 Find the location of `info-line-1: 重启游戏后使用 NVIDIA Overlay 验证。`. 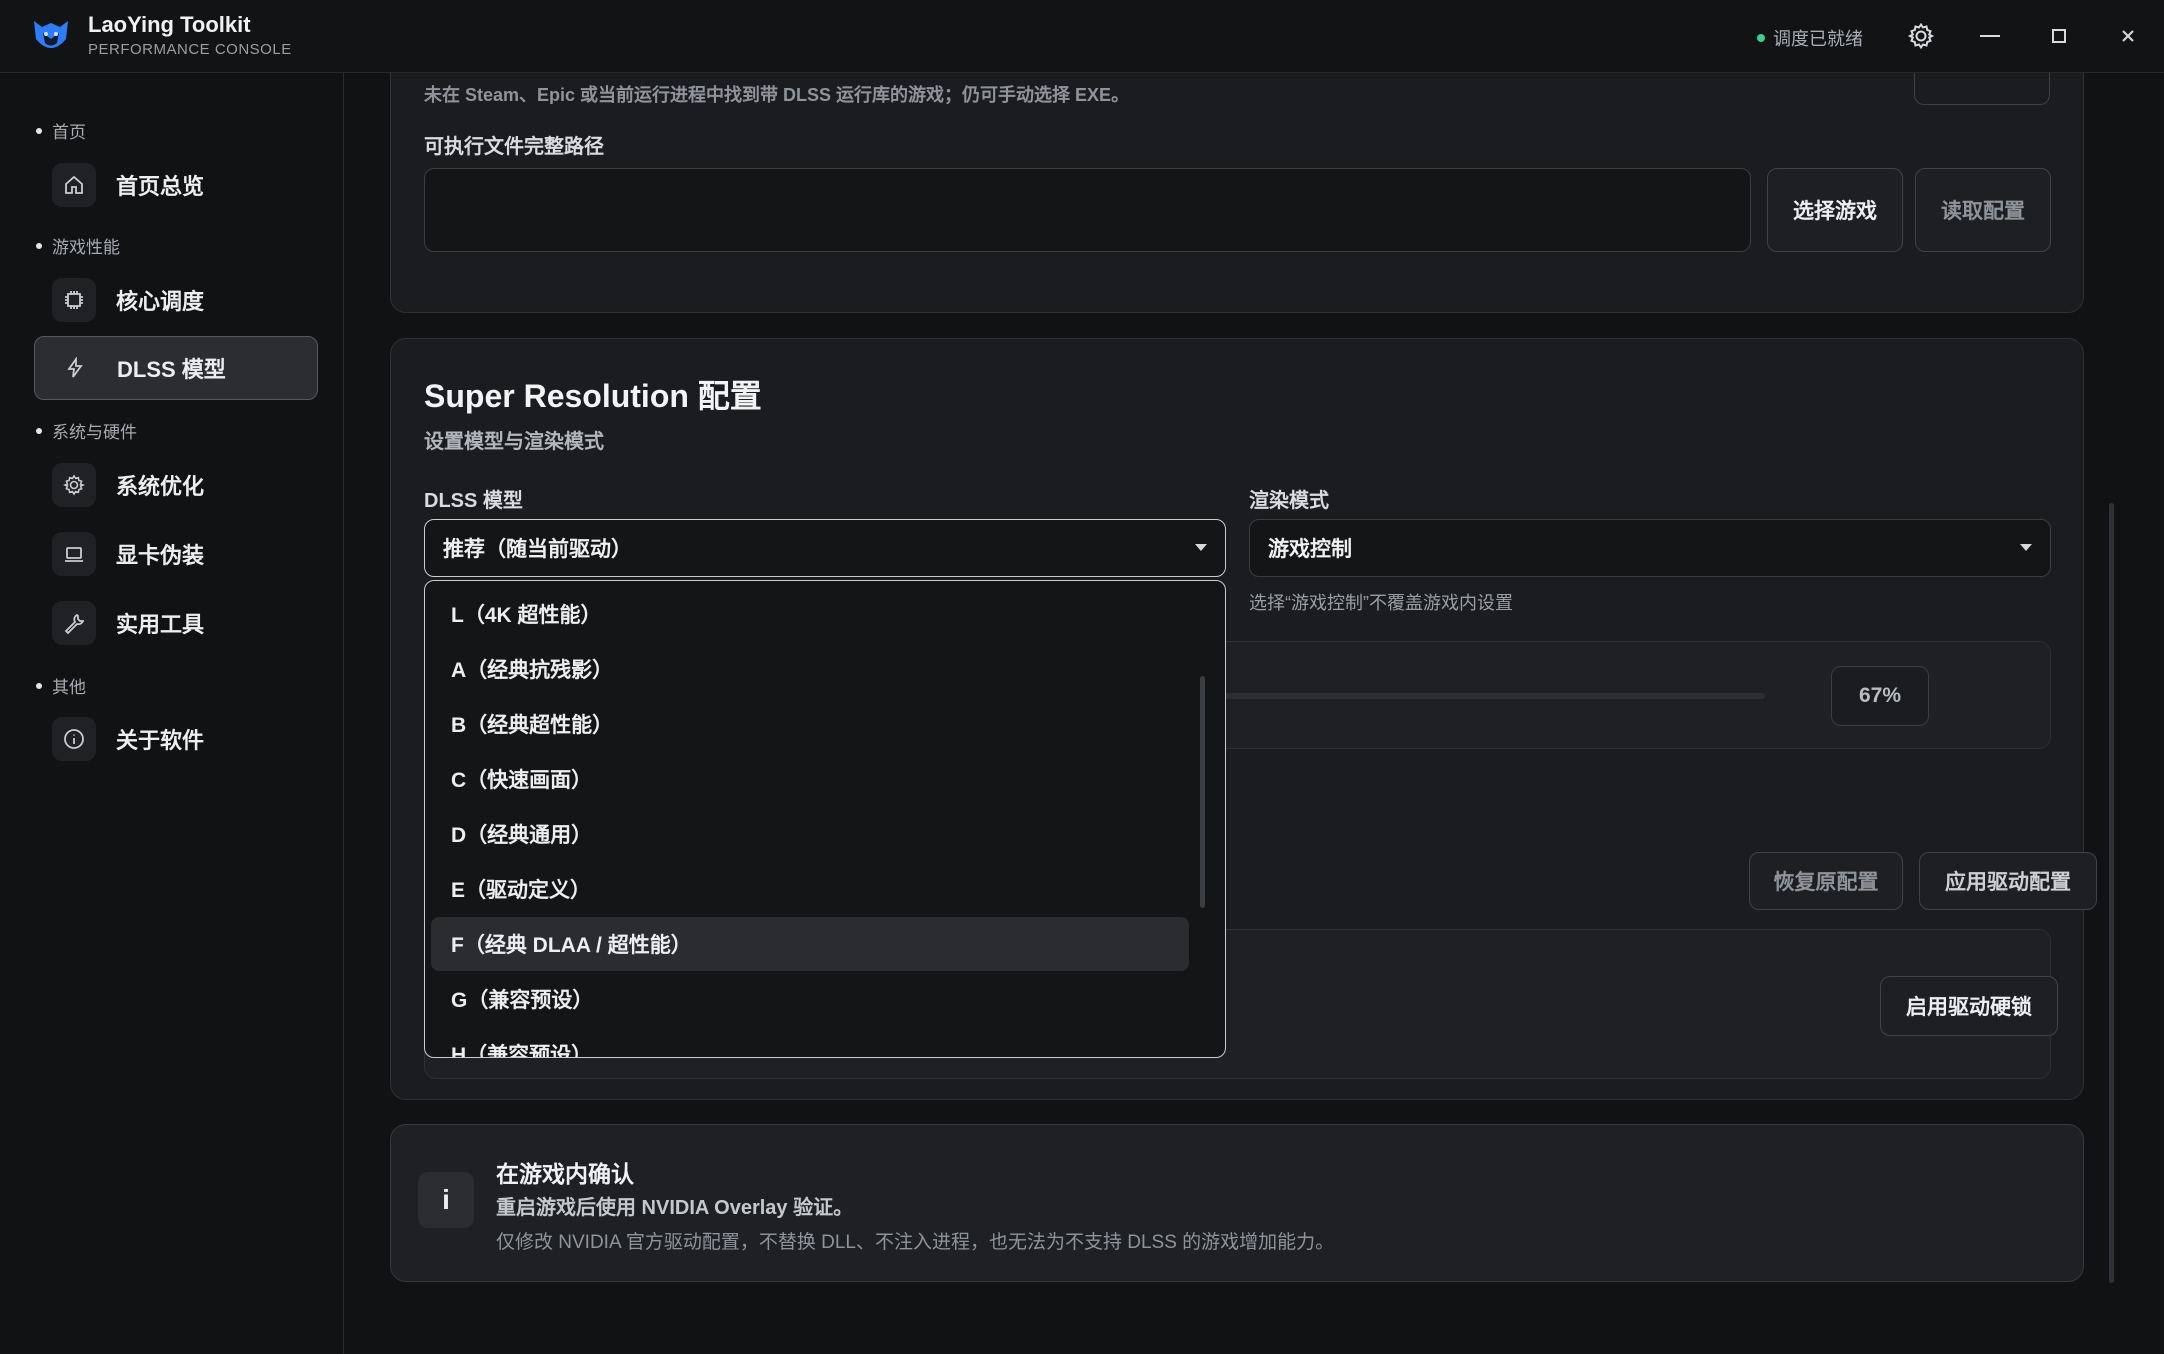

info-line-1: 重启游戏后使用 NVIDIA Overlay 验证。 is located at coordinates (675, 1208).